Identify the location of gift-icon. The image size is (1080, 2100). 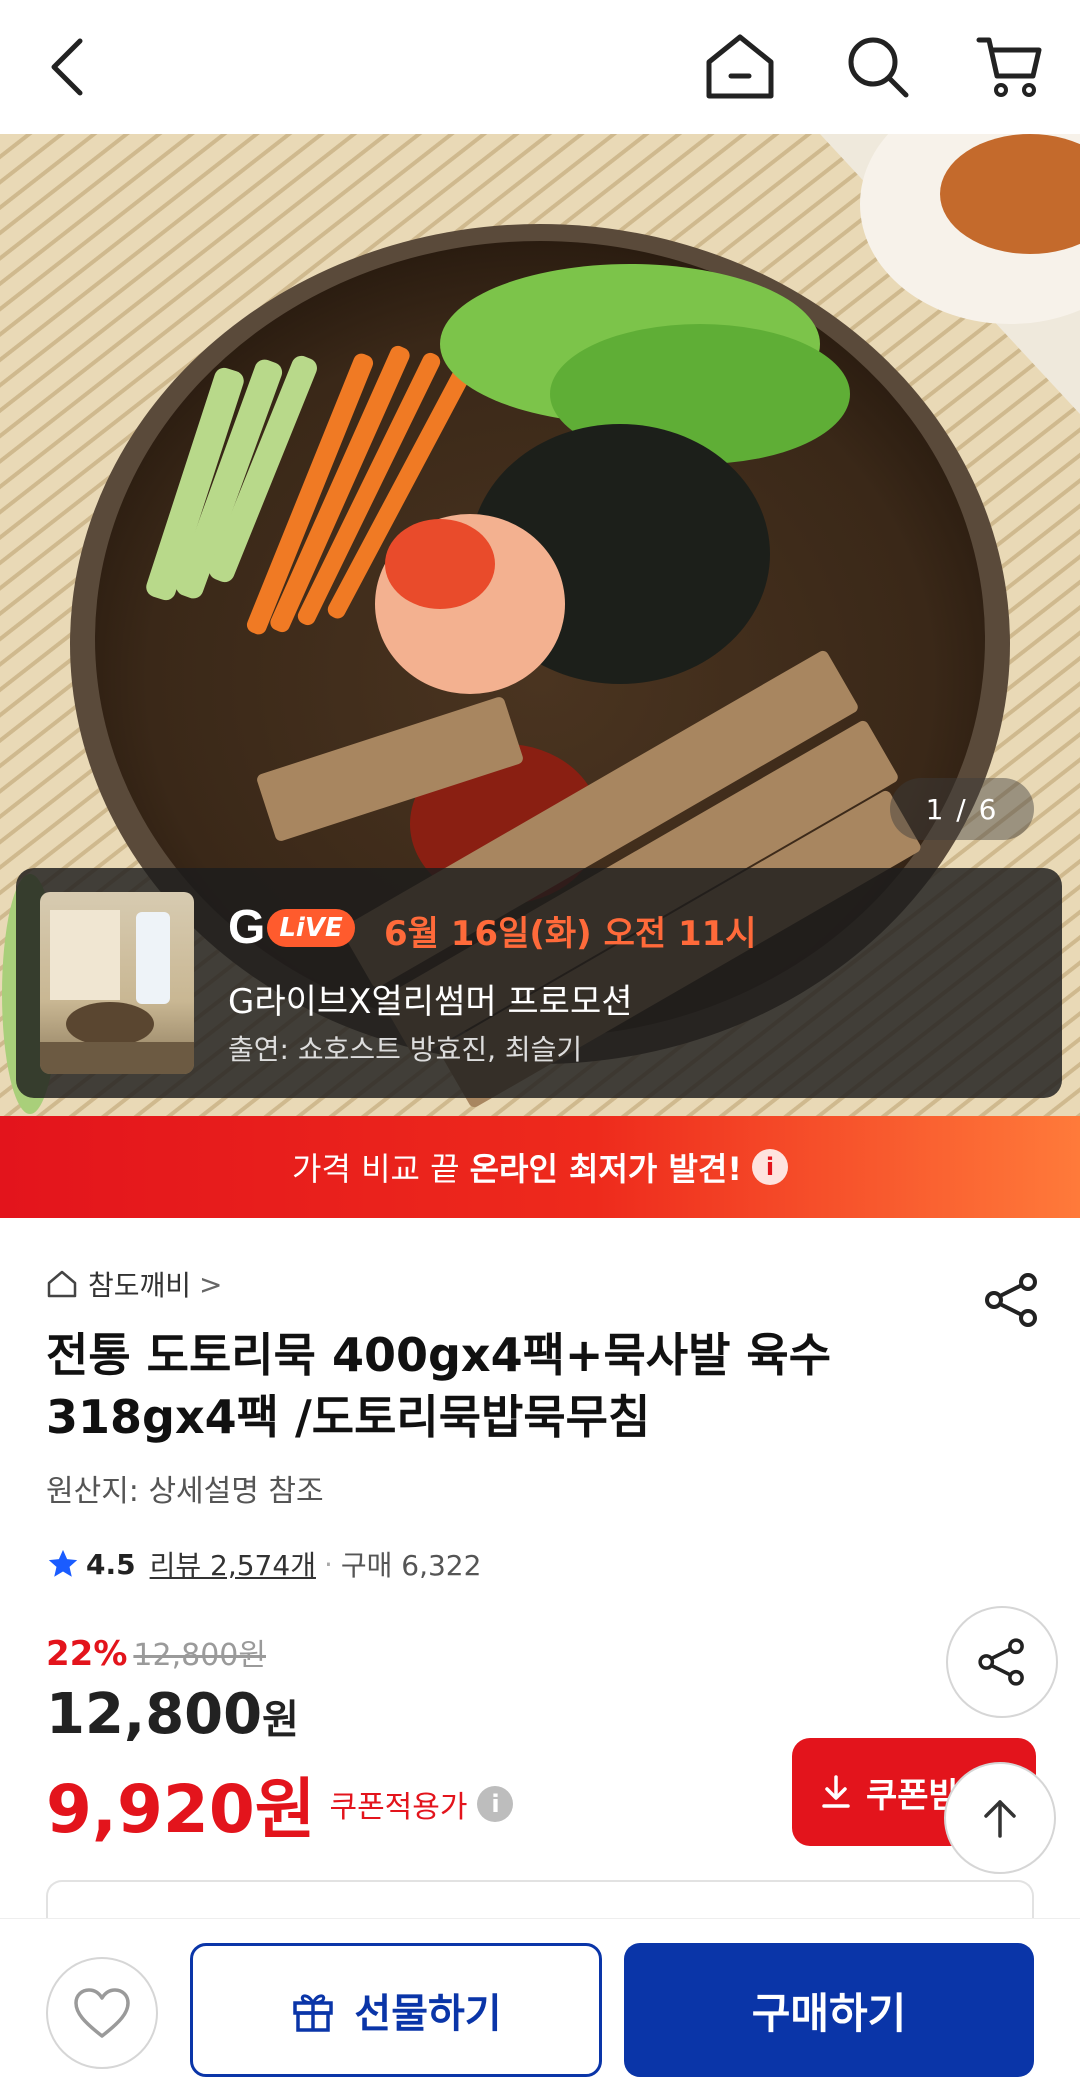
(313, 2013).